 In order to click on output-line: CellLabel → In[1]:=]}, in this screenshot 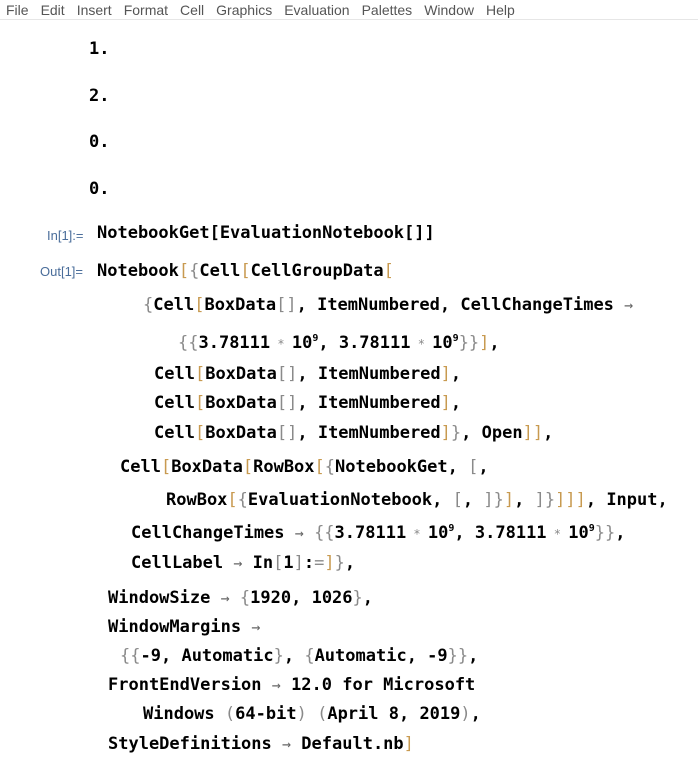, I will do `click(243, 563)`.